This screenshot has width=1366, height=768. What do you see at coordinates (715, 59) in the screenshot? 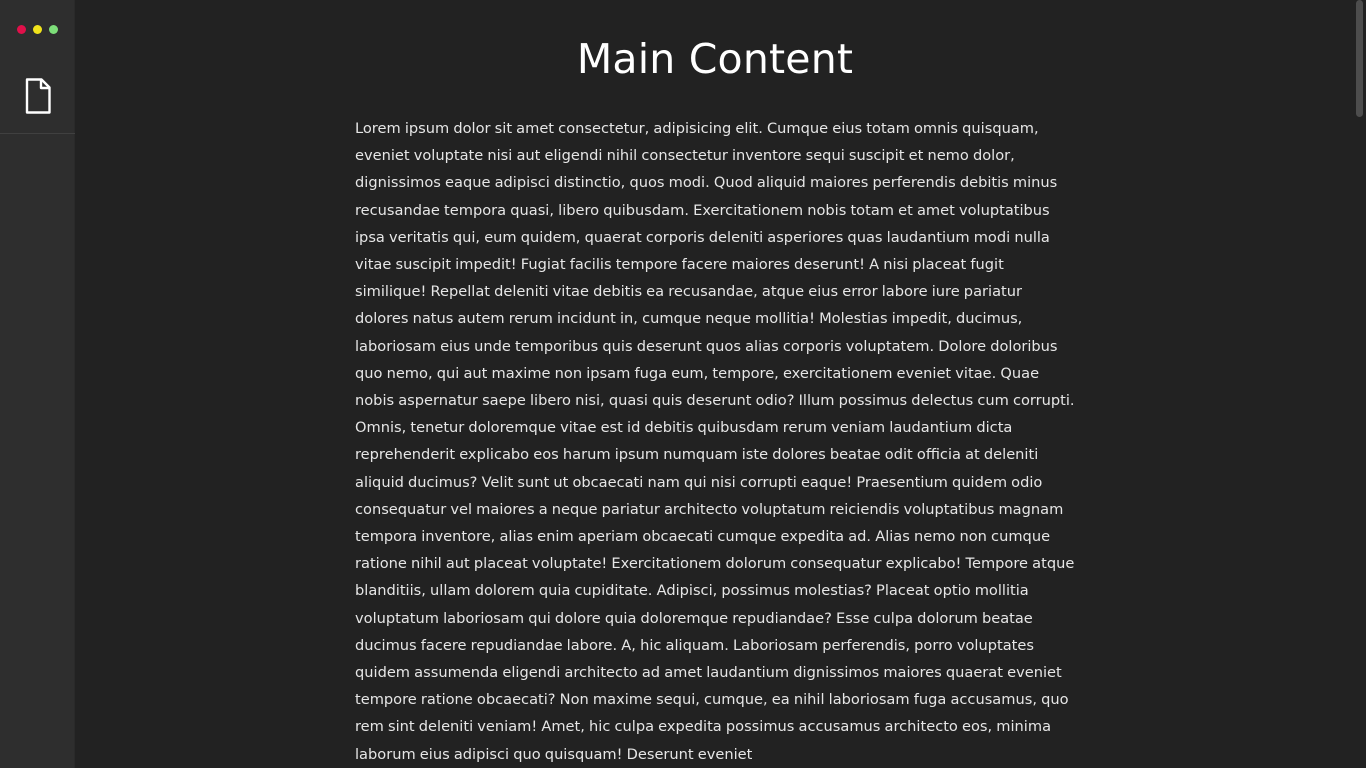
I see `page-title: Main Content` at bounding box center [715, 59].